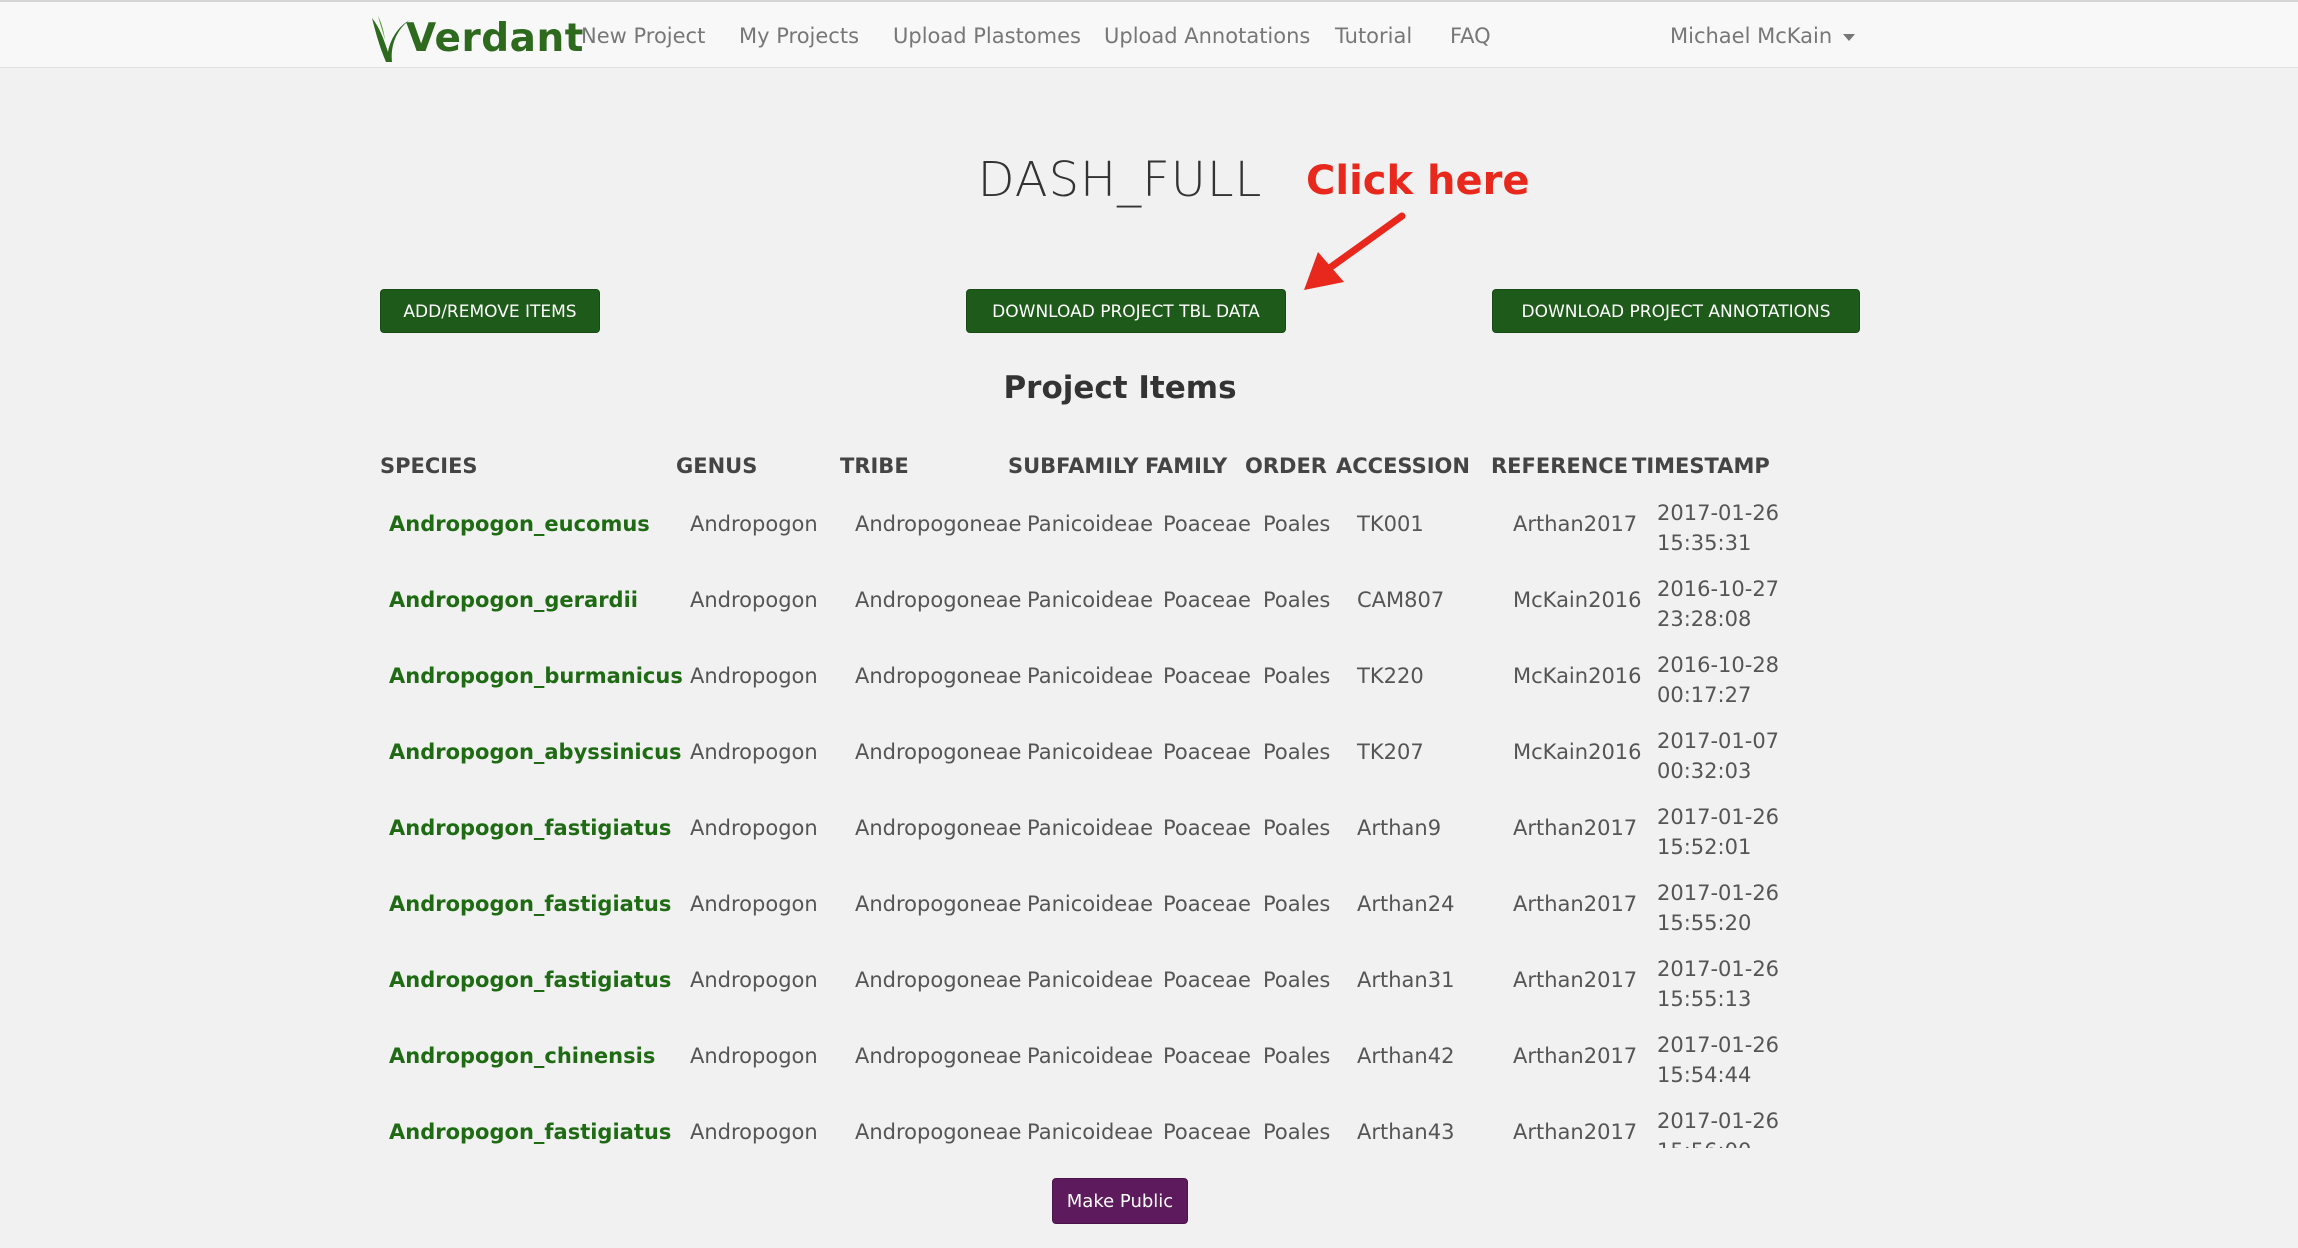 This screenshot has height=1248, width=2298. What do you see at coordinates (1120, 180) in the screenshot?
I see `project-title: DASH_FULL` at bounding box center [1120, 180].